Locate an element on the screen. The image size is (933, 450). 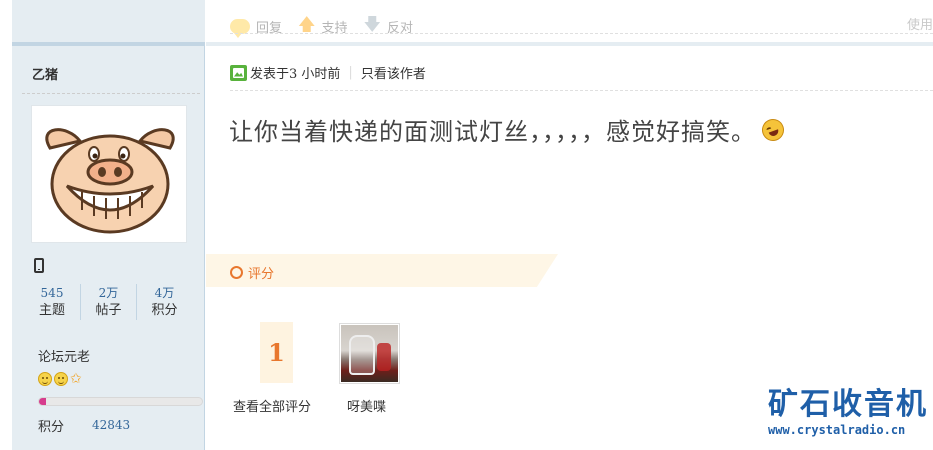
credit-value: 42843 is located at coordinates (111, 425).